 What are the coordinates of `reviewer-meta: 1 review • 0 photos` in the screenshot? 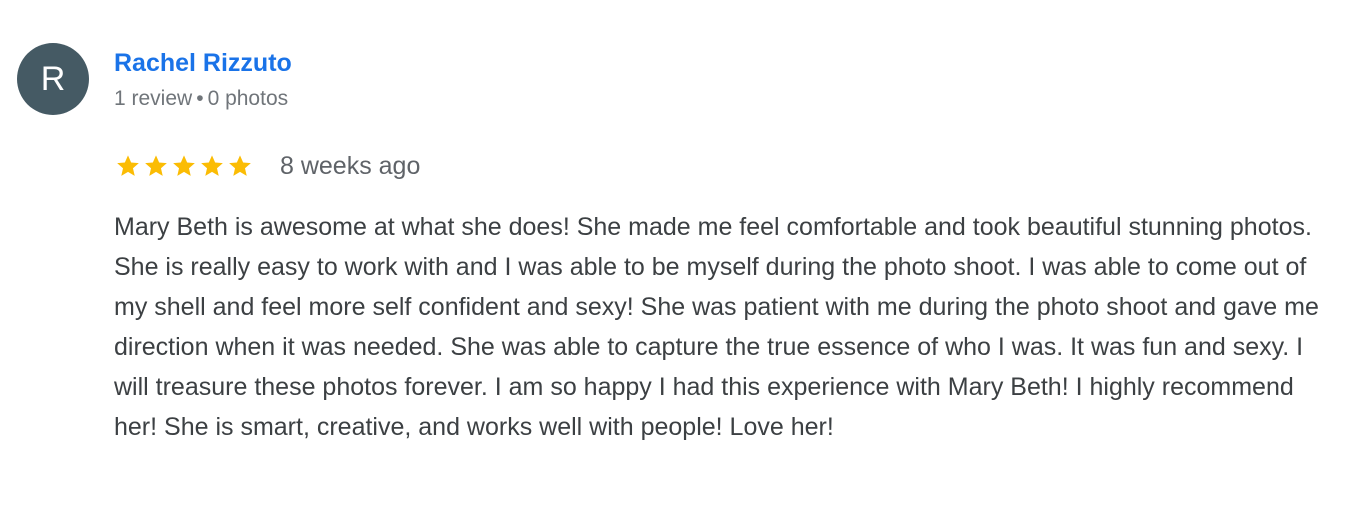 It's located at (201, 99).